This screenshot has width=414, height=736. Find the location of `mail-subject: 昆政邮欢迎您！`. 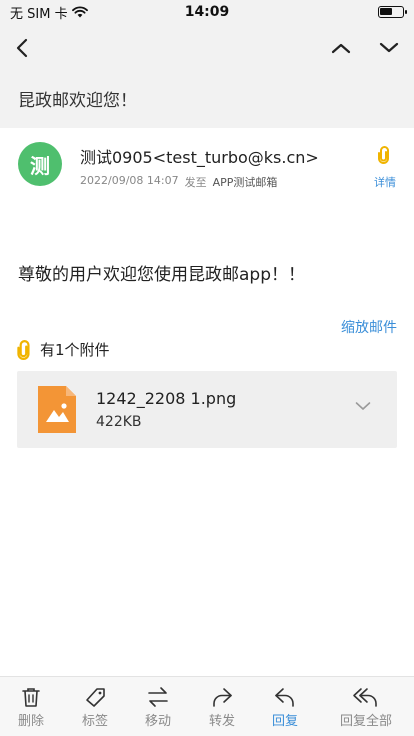

mail-subject: 昆政邮欢迎您！ is located at coordinates (77, 101).